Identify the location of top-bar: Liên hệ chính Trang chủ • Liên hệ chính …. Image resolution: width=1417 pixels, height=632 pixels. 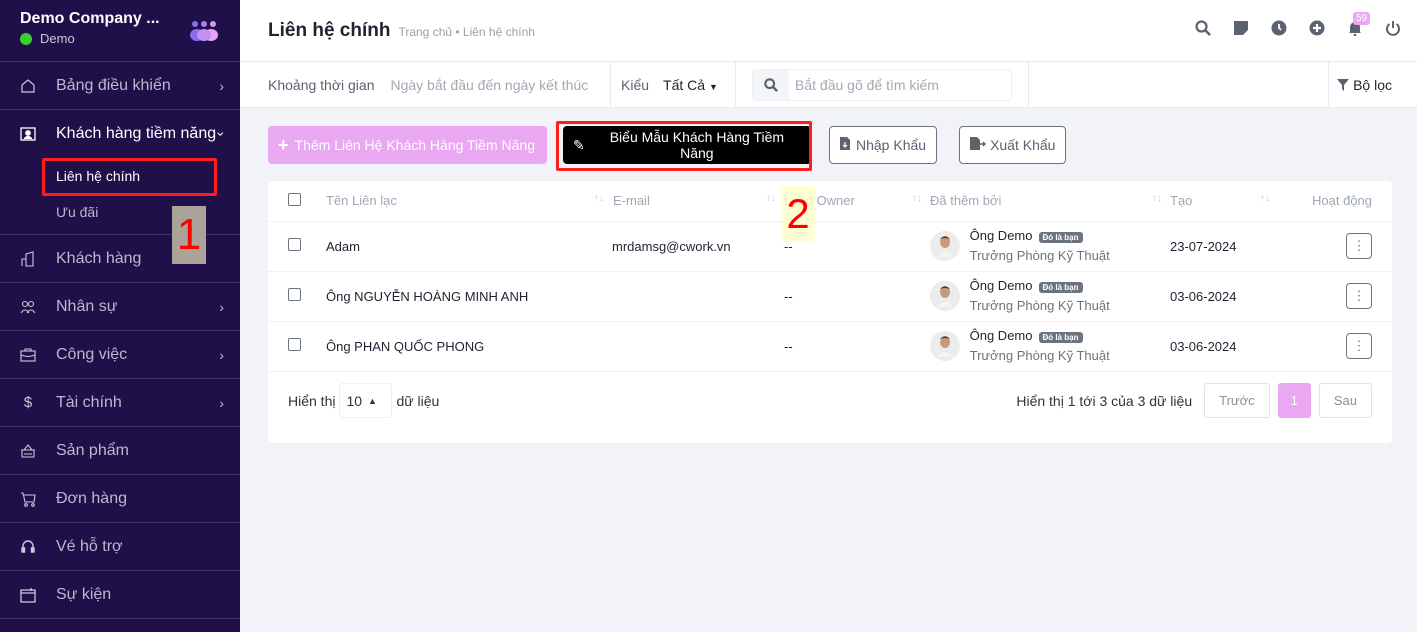
(828, 31).